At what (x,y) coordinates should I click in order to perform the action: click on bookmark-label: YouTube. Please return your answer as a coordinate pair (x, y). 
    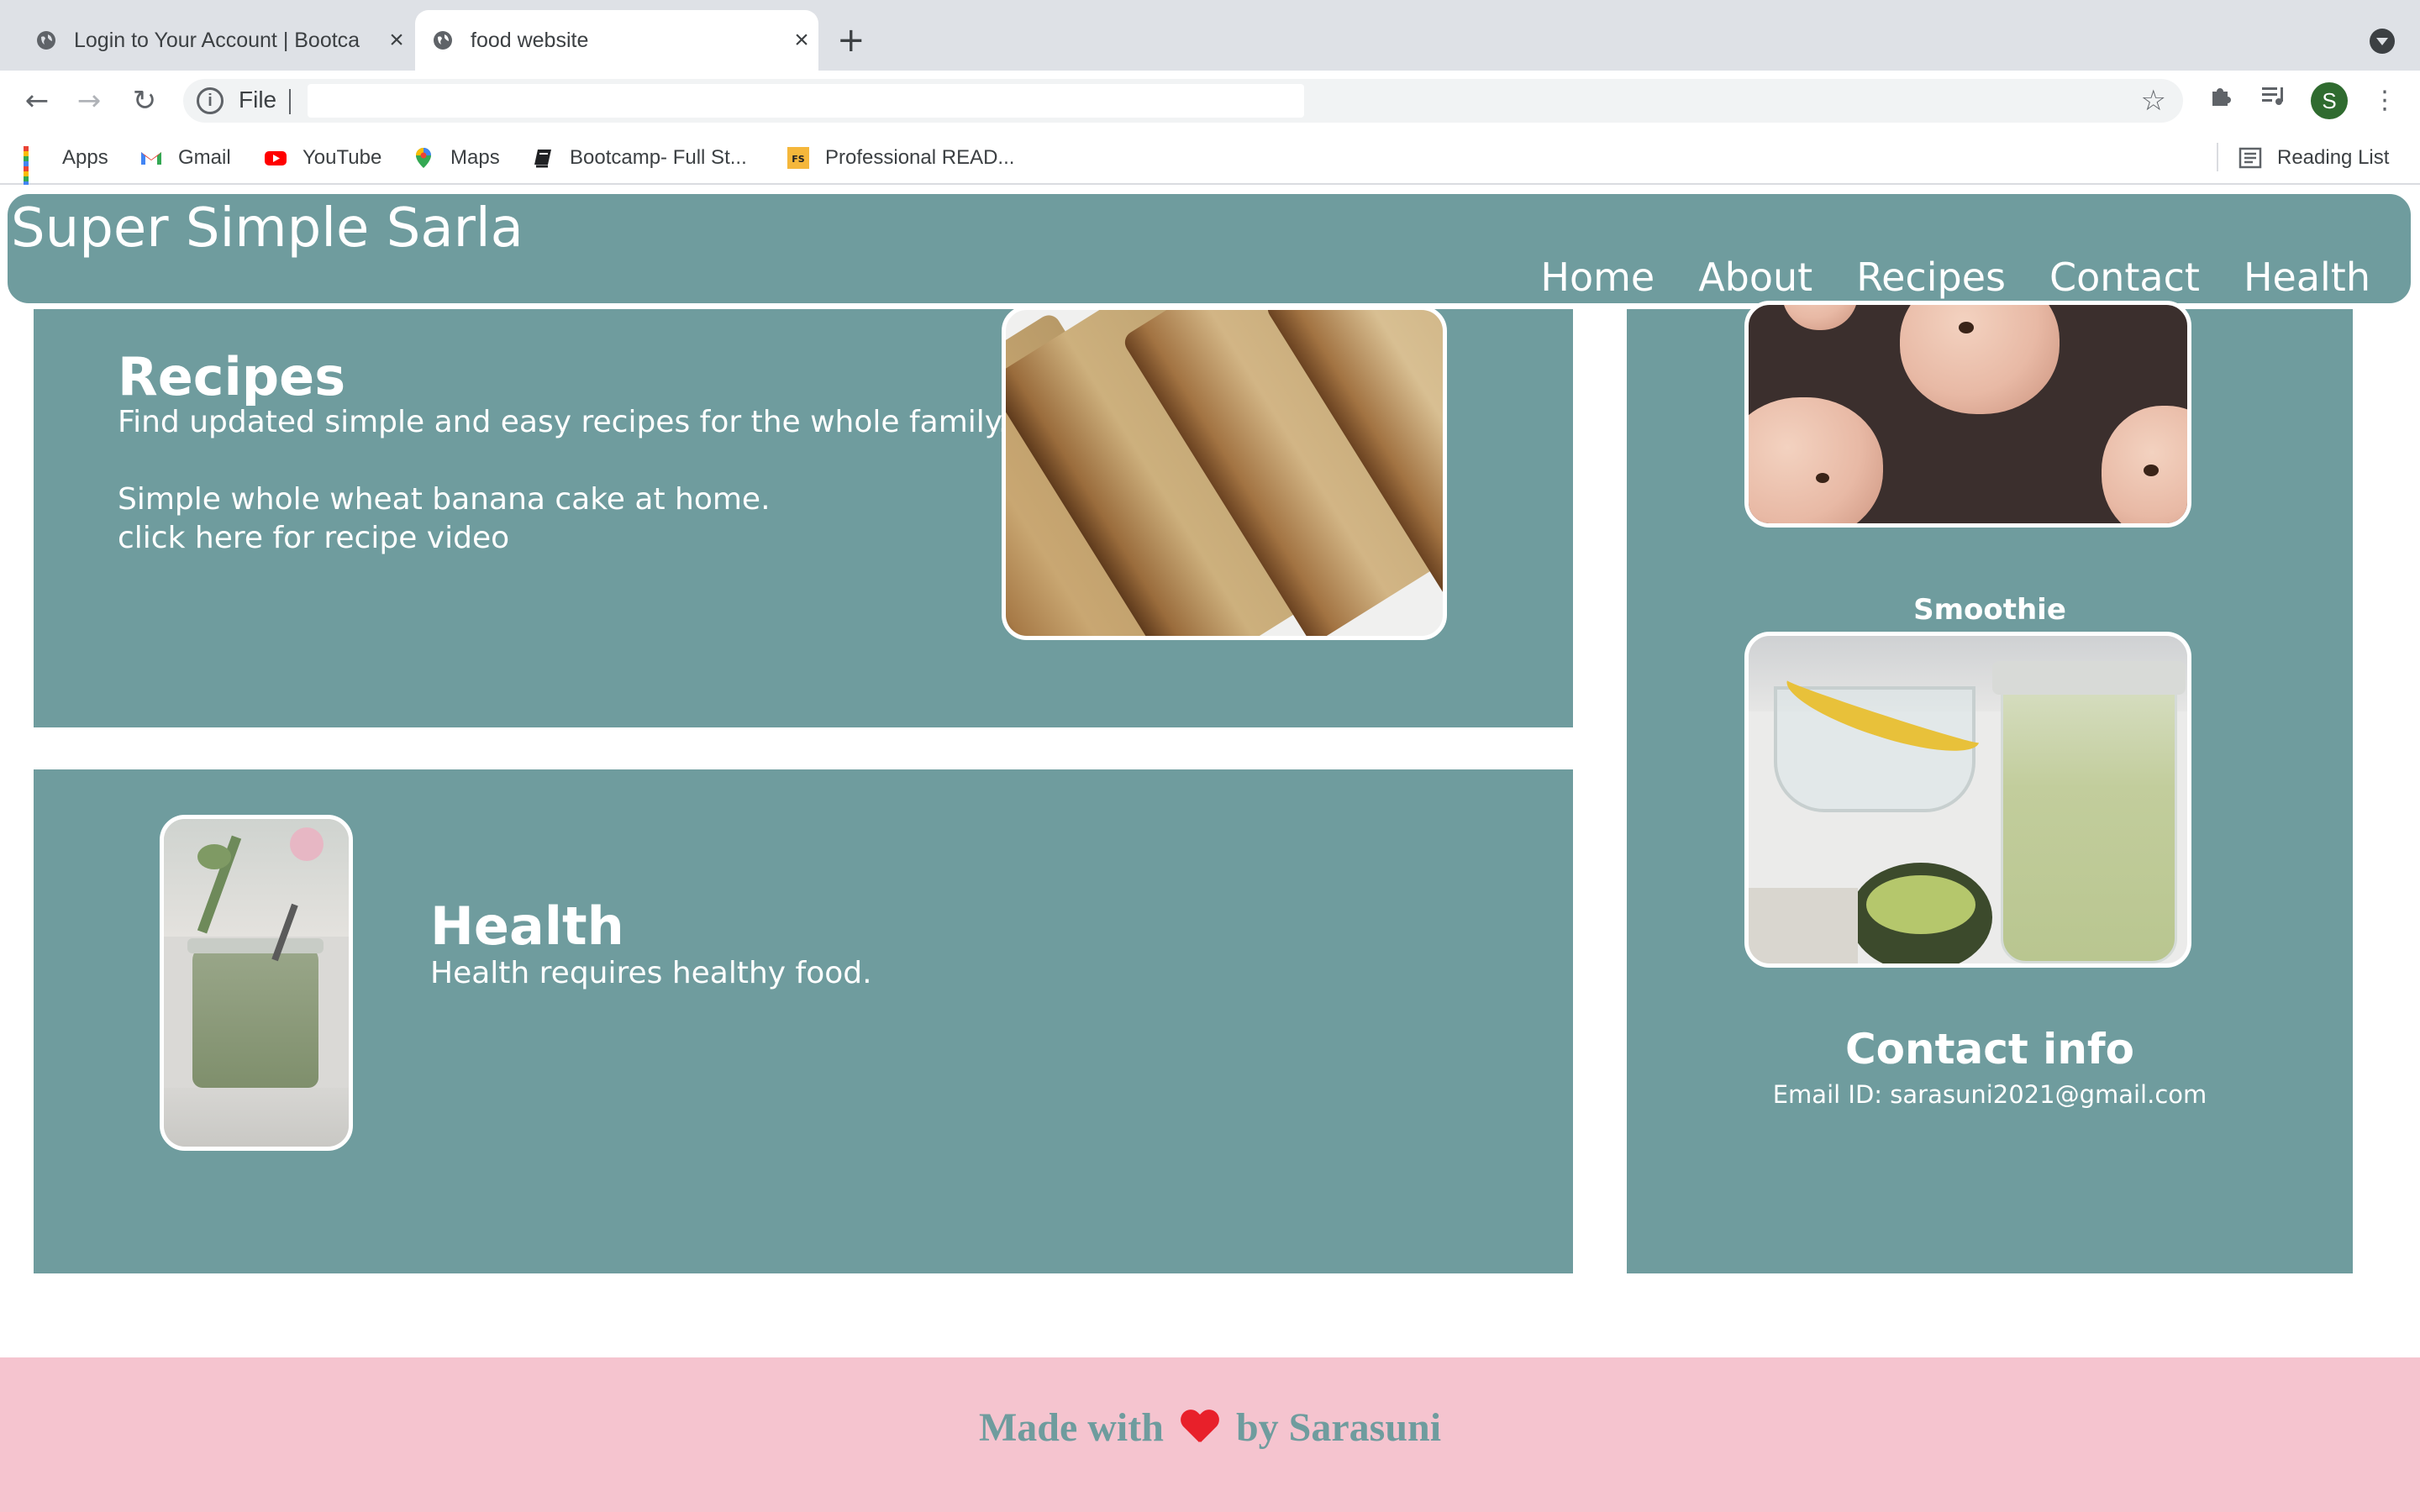
    Looking at the image, I should click on (342, 157).